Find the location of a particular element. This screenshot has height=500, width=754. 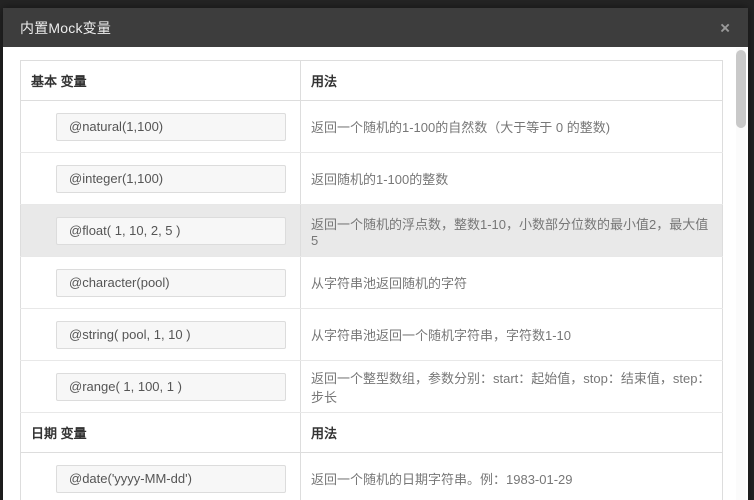

mock-variable-row: 返回一个随机的1-100的自然数（大于等于 0 的整数) is located at coordinates (371, 126).